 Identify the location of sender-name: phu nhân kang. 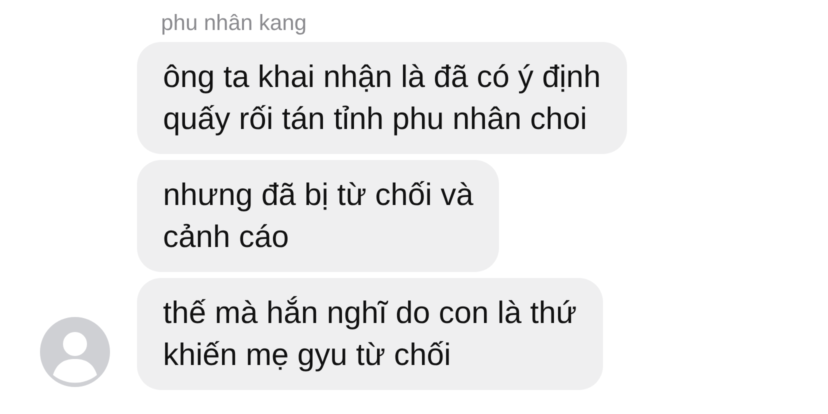
(234, 23).